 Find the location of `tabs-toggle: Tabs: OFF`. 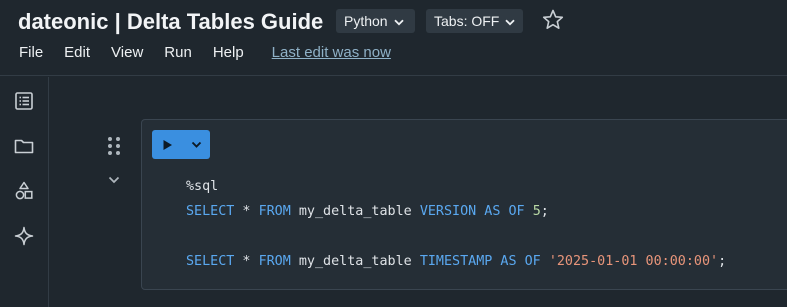

tabs-toggle: Tabs: OFF is located at coordinates (474, 21).